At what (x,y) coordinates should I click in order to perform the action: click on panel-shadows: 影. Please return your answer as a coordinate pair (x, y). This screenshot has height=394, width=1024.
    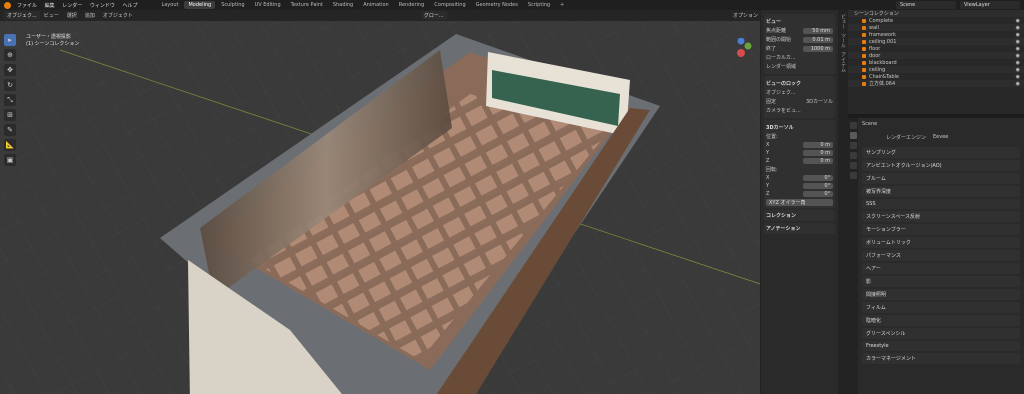
    Looking at the image, I should click on (941, 281).